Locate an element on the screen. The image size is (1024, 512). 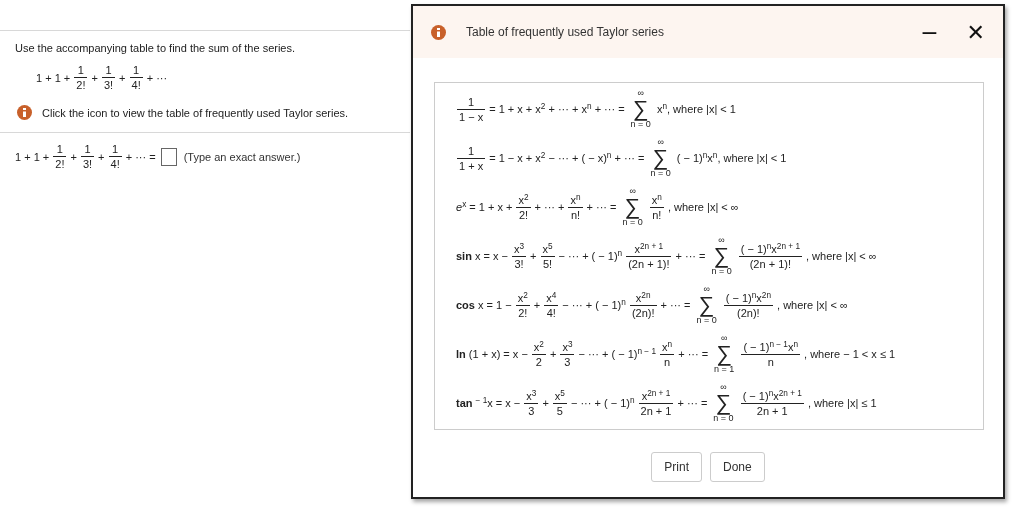
math-text: ln (1 + x) = x − is located at coordinates (492, 354).